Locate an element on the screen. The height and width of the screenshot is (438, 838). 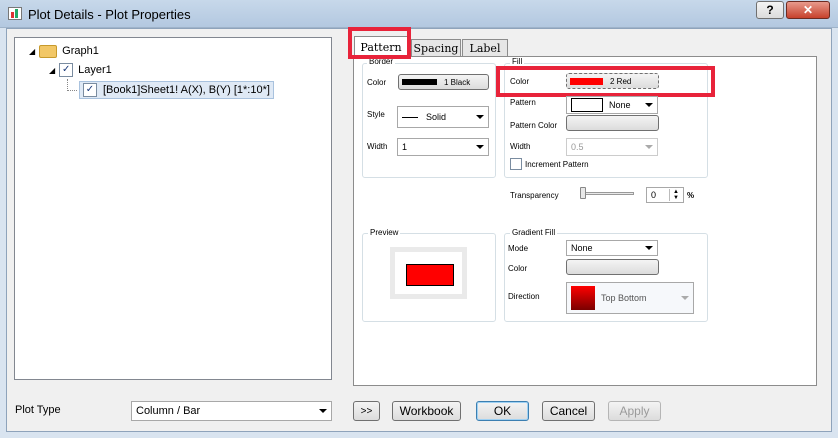
fill-pattern-label: Pattern is located at coordinates (523, 102).